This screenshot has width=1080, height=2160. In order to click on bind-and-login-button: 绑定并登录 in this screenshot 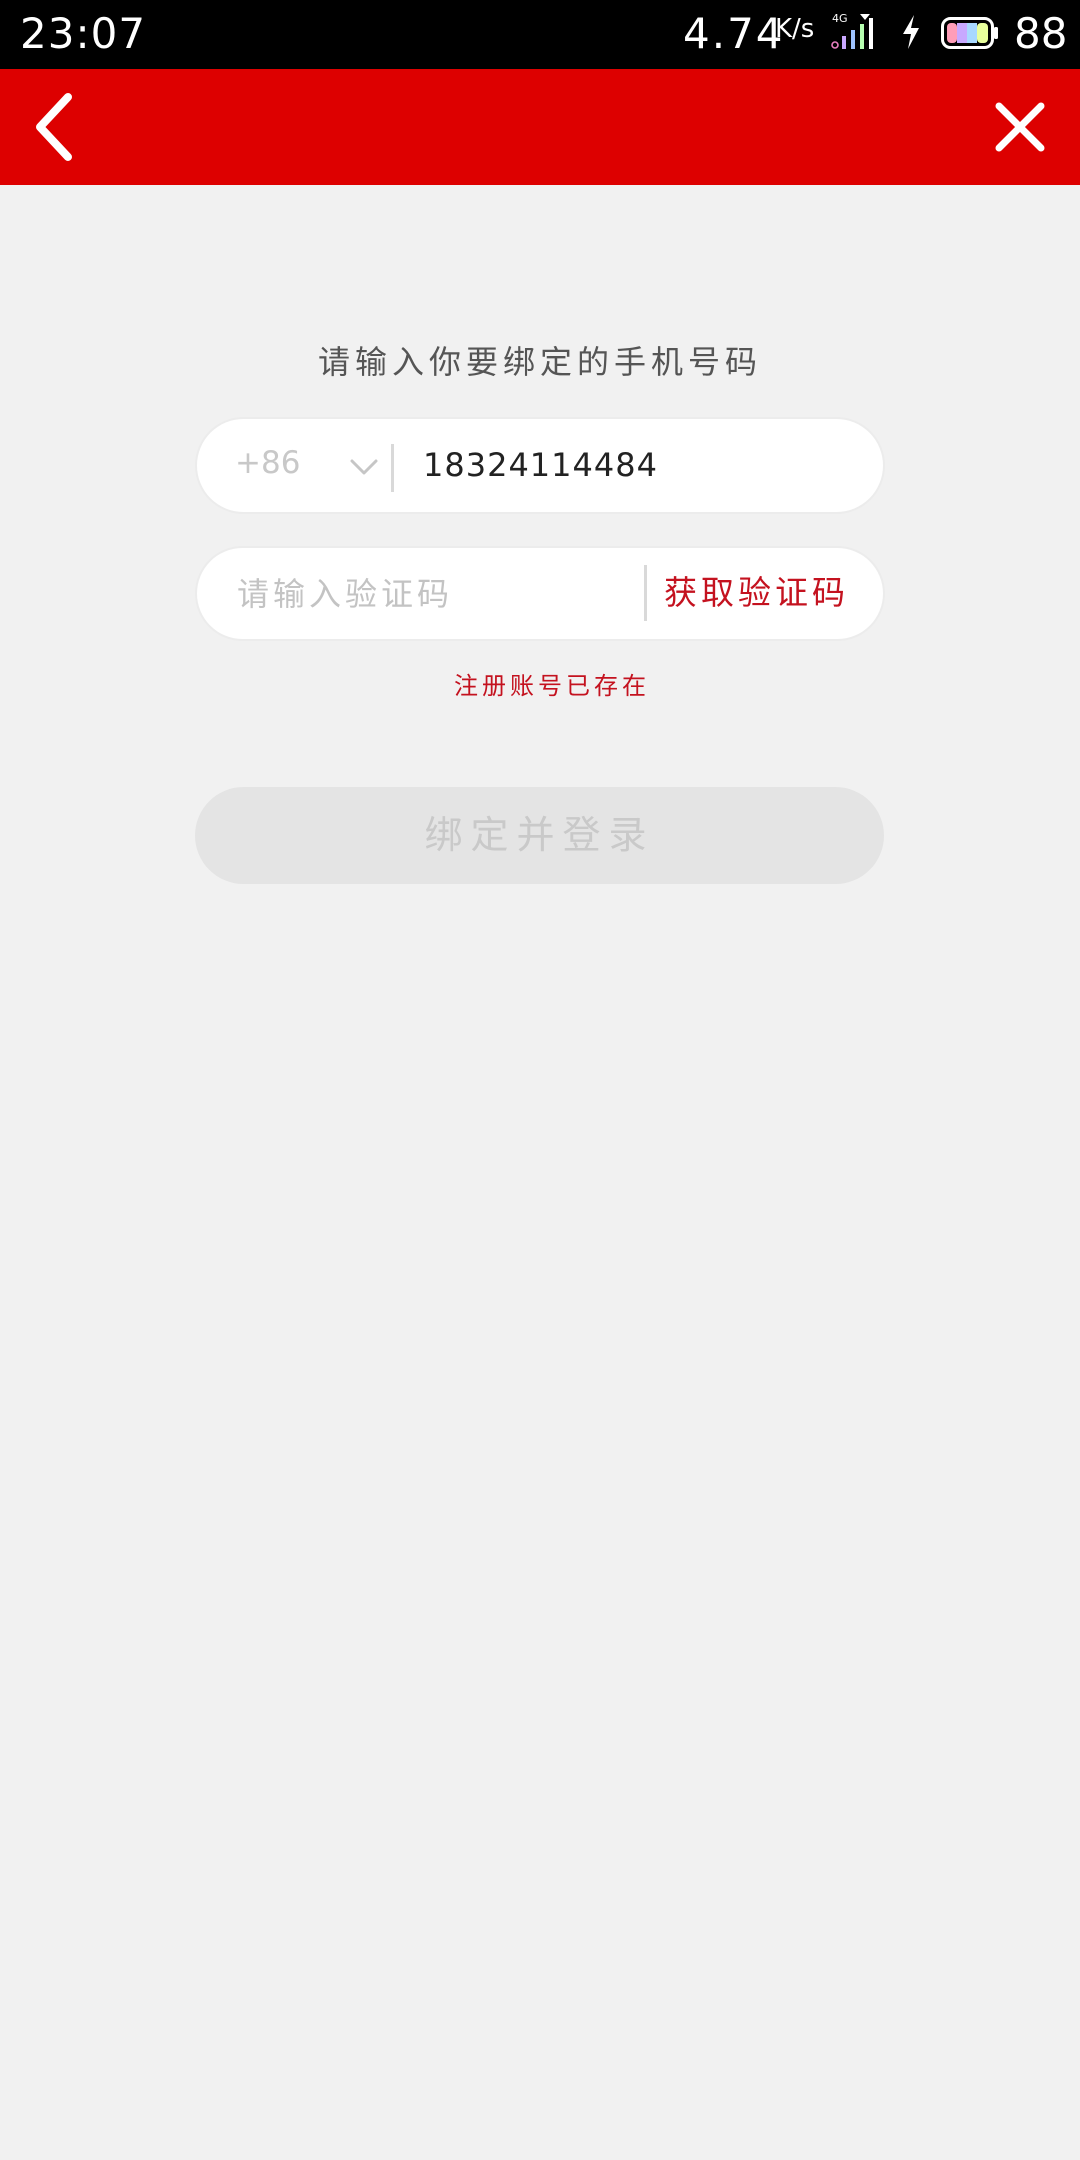, I will do `click(539, 835)`.